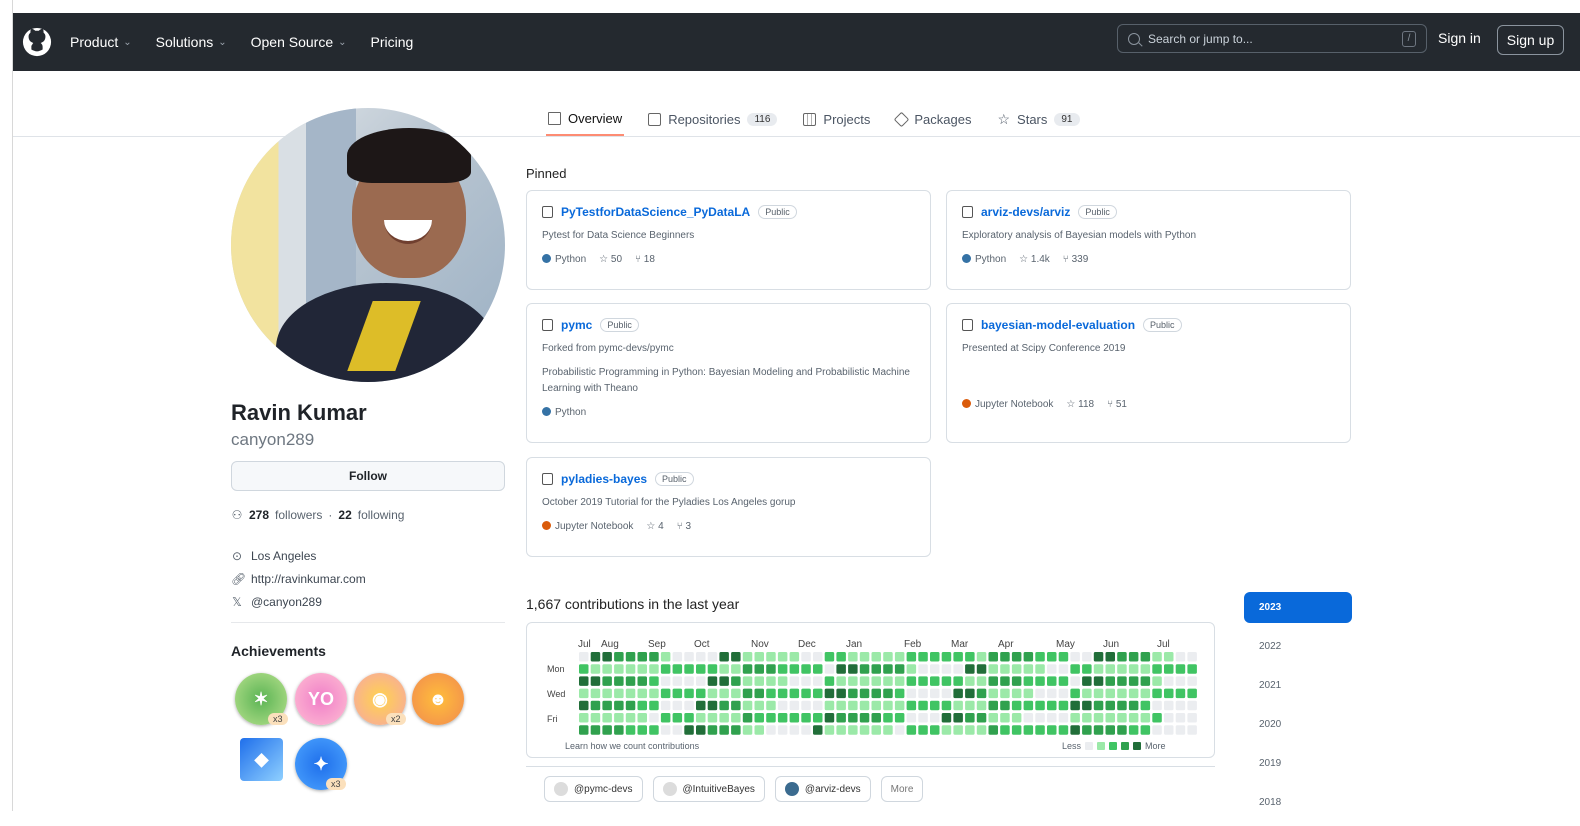  What do you see at coordinates (1298, 685) in the screenshot?
I see `year-button: 2021` at bounding box center [1298, 685].